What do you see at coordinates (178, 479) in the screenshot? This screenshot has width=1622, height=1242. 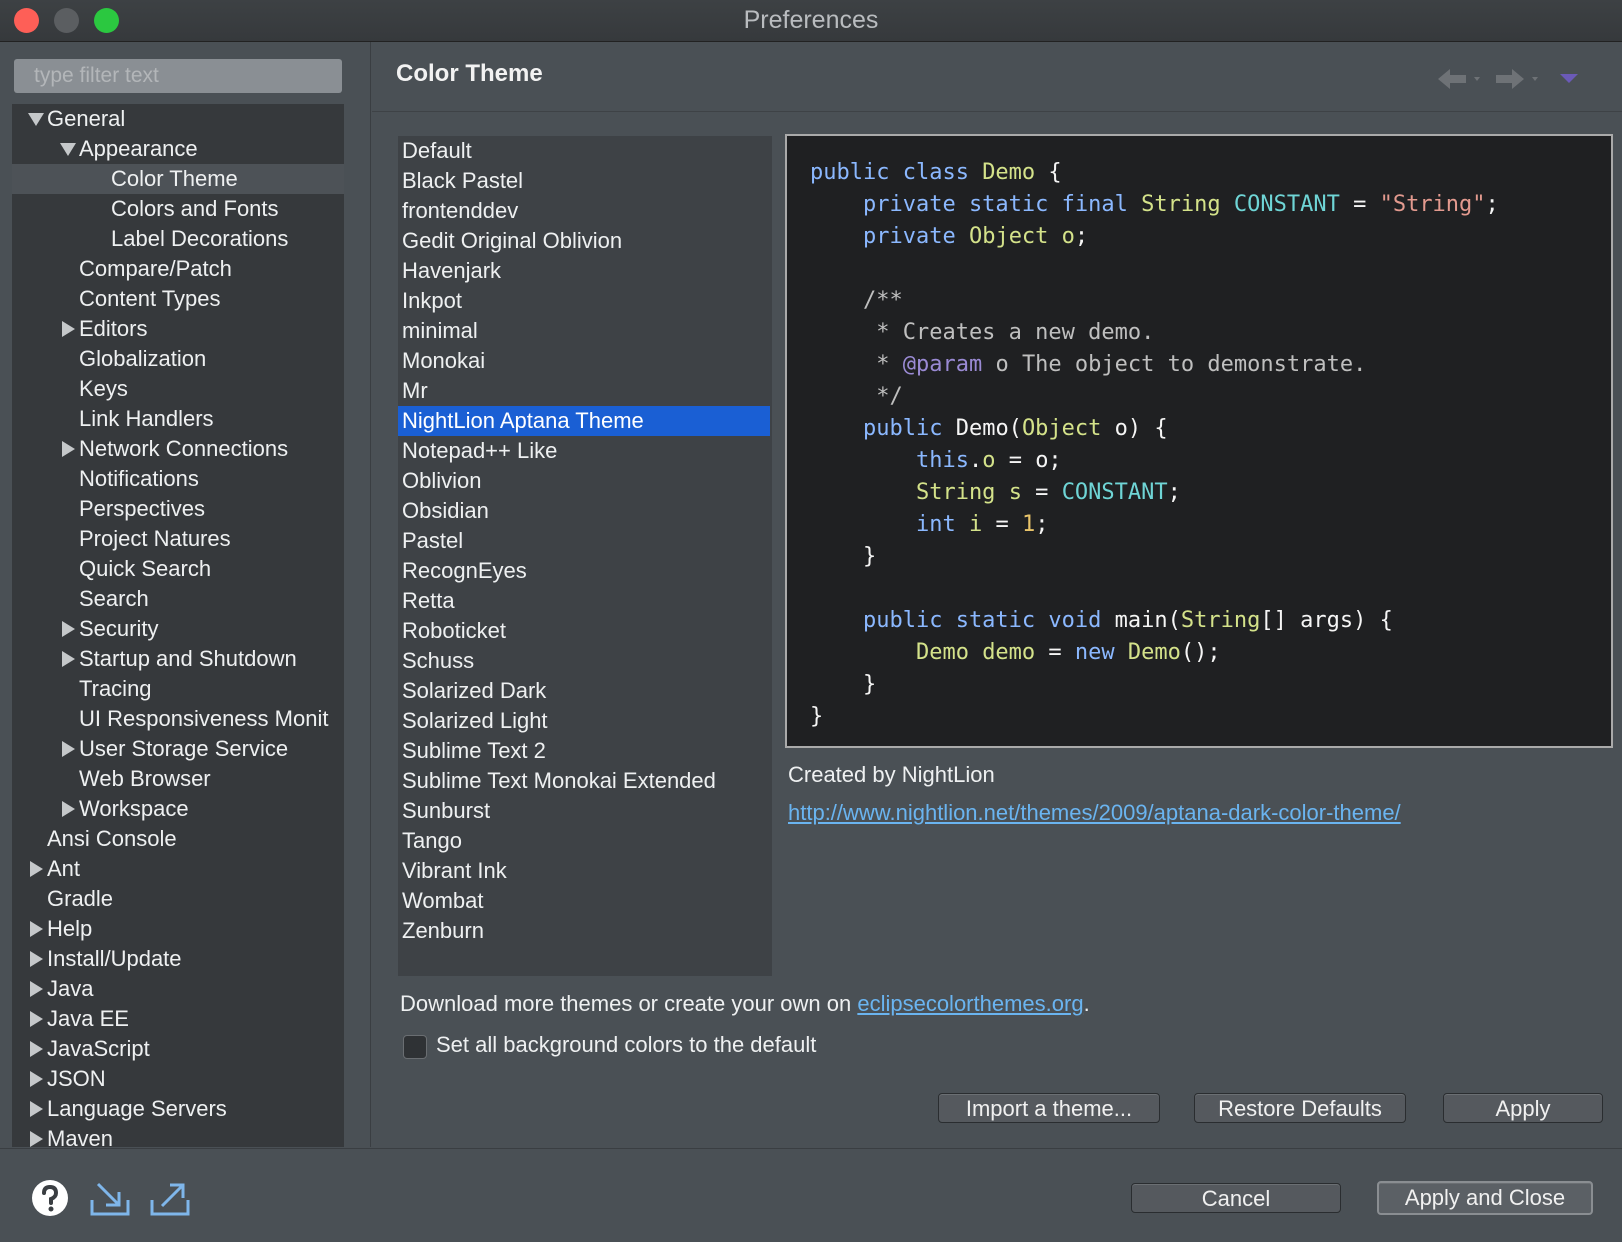 I see `tree-item: Notifications` at bounding box center [178, 479].